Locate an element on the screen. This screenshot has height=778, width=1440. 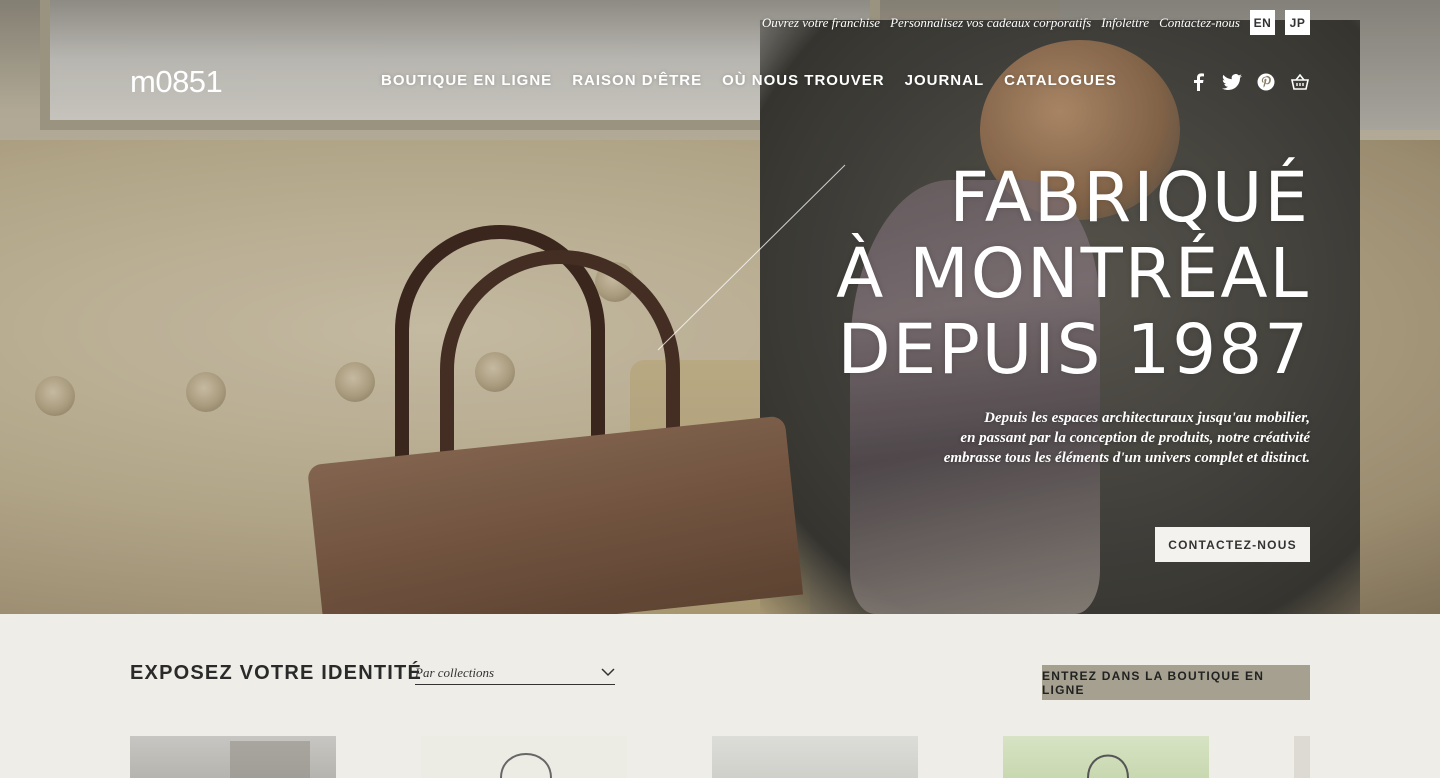
nav-journal: JOURNAL is located at coordinates (945, 80).